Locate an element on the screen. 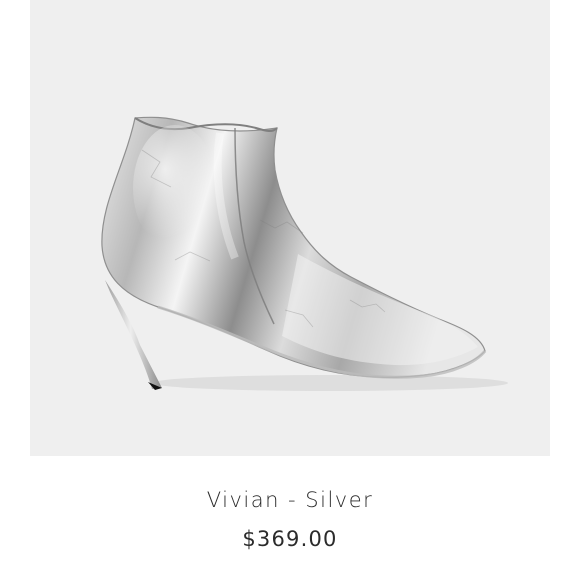 Image resolution: width=580 pixels, height=580 pixels. product-price: $369.00 is located at coordinates (290, 539).